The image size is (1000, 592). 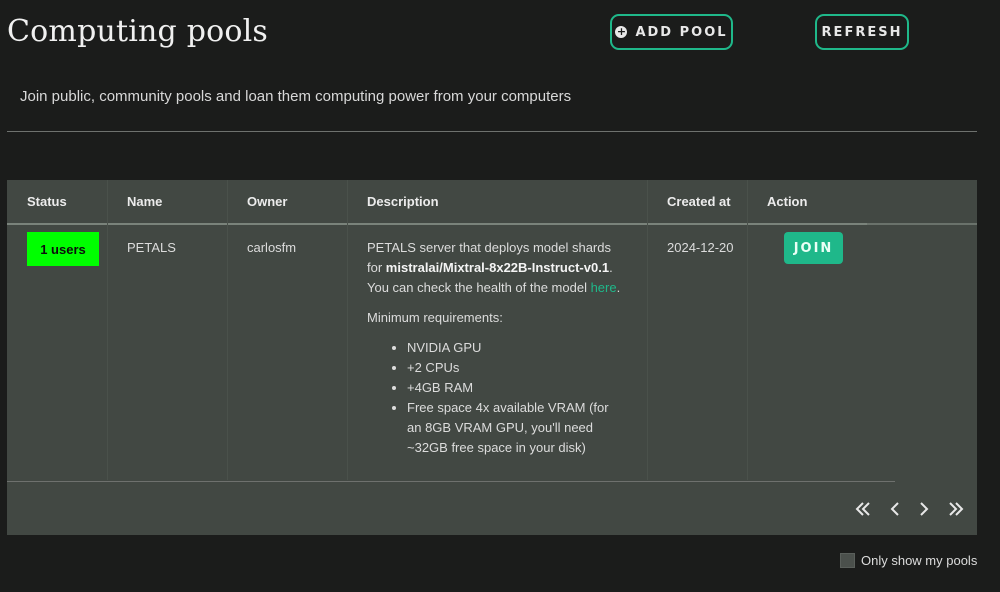 I want to click on requirement-item: NVIDIA GPU, so click(x=514, y=348).